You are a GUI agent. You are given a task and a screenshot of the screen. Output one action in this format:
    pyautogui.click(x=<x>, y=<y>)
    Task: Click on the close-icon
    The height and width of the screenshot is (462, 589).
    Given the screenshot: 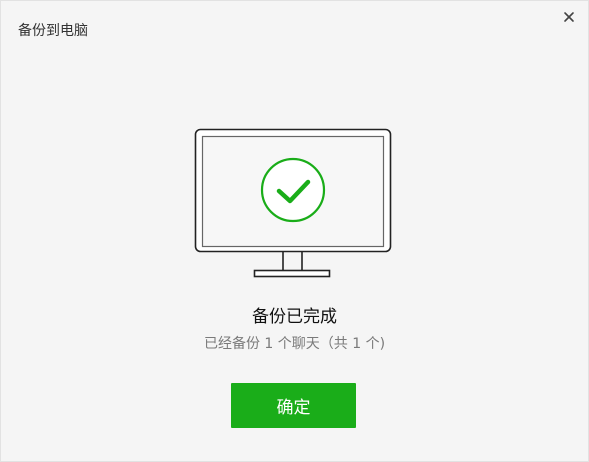 What is the action you would take?
    pyautogui.click(x=569, y=17)
    